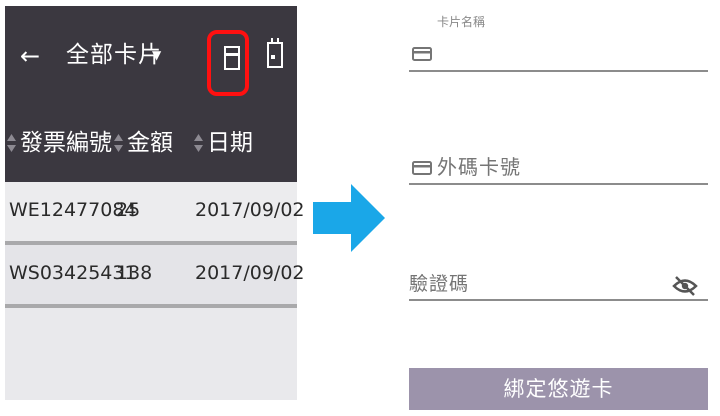 The height and width of the screenshot is (416, 720). What do you see at coordinates (66, 143) in the screenshot?
I see `column-label: 發票編號` at bounding box center [66, 143].